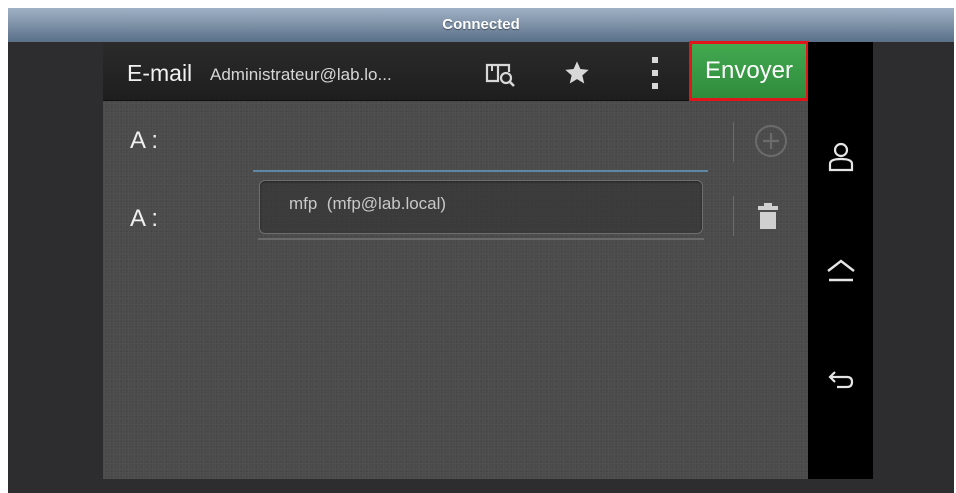 The height and width of the screenshot is (493, 956). I want to click on user-icon, so click(840, 157).